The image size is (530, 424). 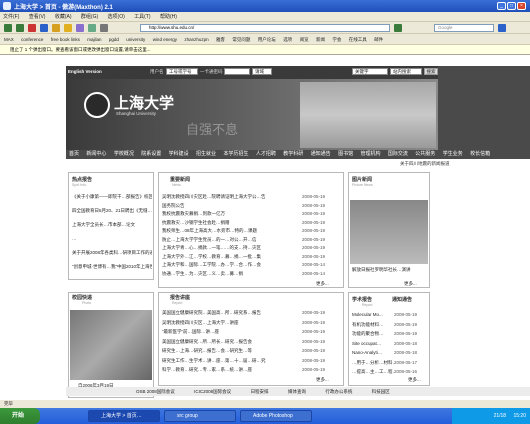 What do you see at coordinates (389, 232) in the screenshot?
I see `picture-news-photo` at bounding box center [389, 232].